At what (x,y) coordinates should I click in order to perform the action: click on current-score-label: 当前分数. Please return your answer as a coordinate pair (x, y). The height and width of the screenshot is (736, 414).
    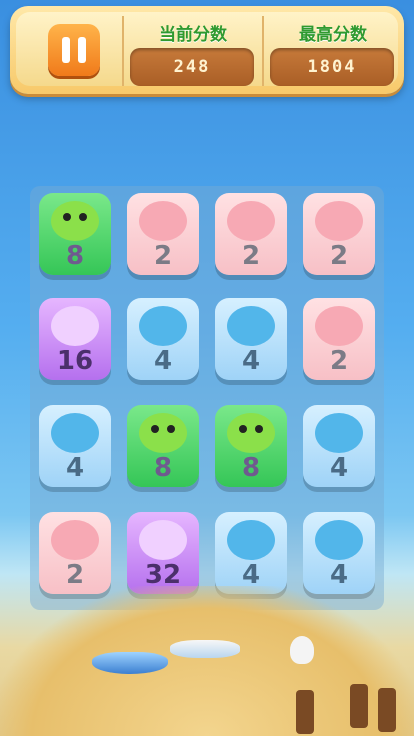
    Looking at the image, I should click on (193, 35).